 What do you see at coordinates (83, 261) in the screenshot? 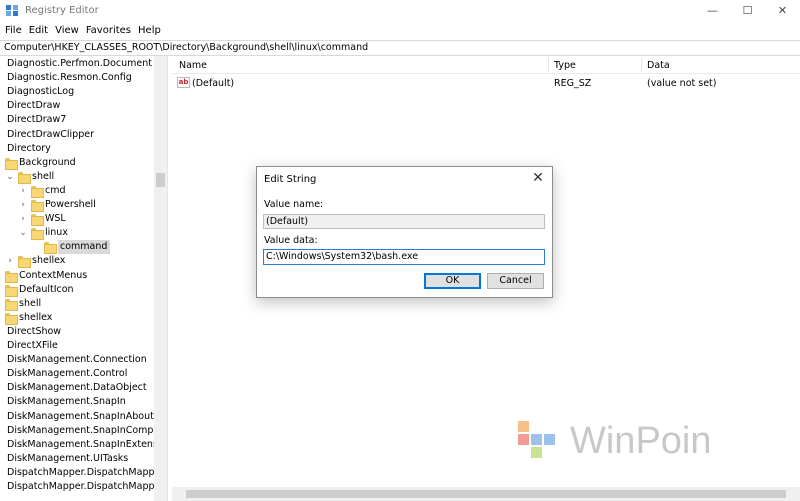
I see `tree-node: › shellex` at bounding box center [83, 261].